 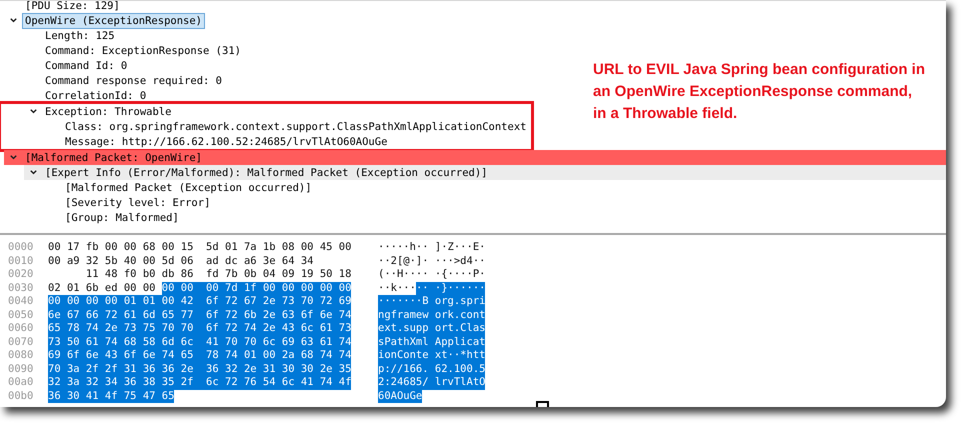 I want to click on hex-bytes: 32 3a 32 34 36 38 35 2f 6c 72 76 54 6c 41 74 4f, so click(x=200, y=383).